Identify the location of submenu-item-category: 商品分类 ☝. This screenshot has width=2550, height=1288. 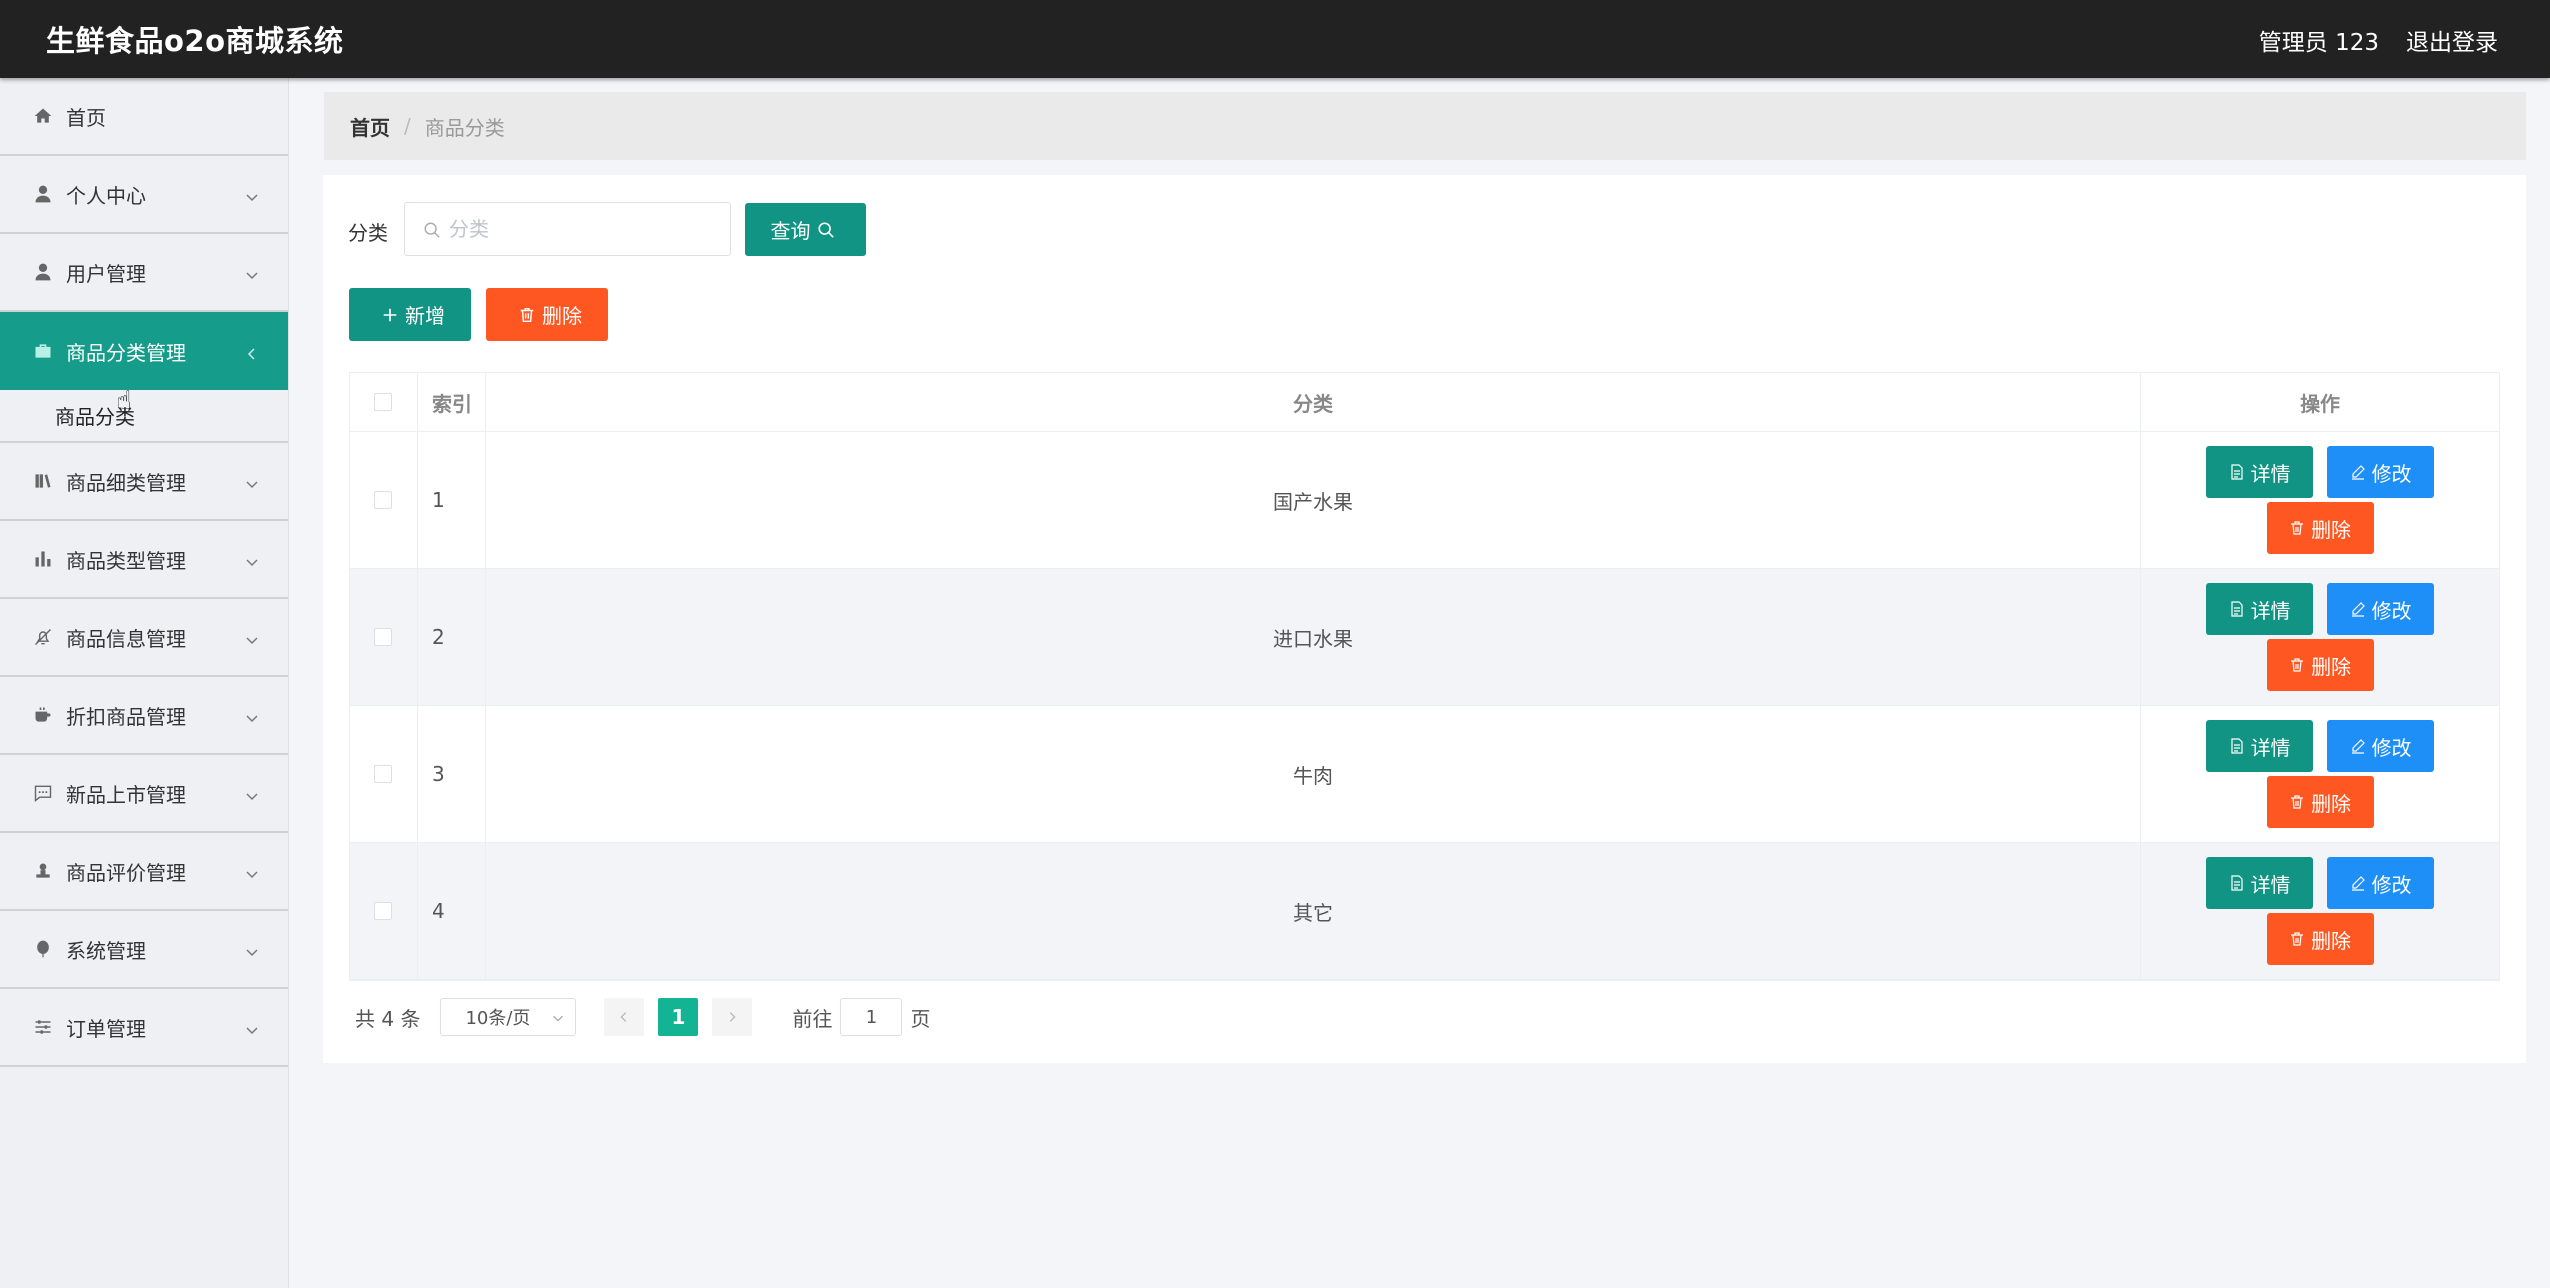
(144, 414).